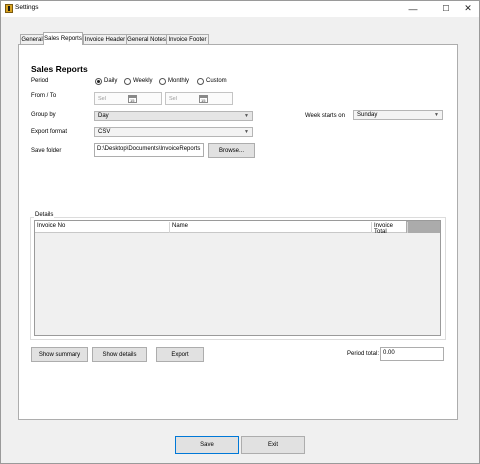  I want to click on period-custom-radio, so click(200, 81).